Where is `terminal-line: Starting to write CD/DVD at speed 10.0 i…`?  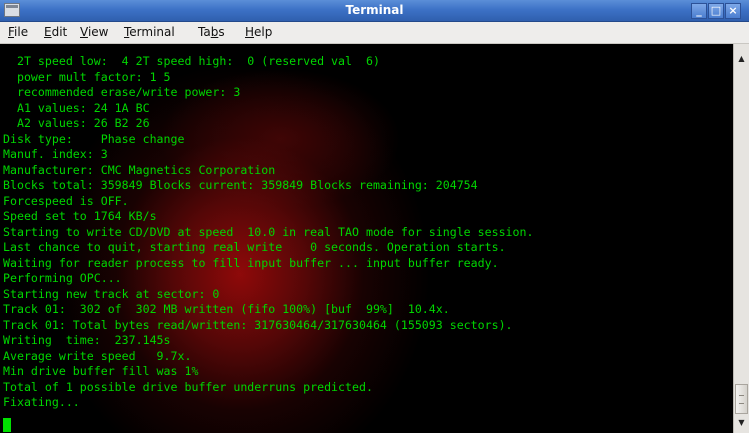 terminal-line: Starting to write CD/DVD at speed 10.0 i… is located at coordinates (268, 231).